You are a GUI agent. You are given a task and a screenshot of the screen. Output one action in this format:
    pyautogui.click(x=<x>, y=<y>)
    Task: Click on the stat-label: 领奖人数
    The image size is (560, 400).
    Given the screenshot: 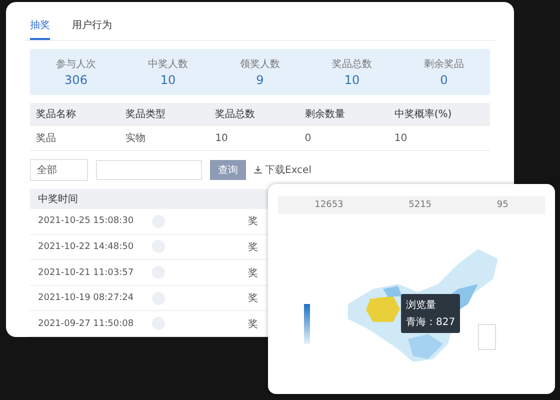 What is the action you would take?
    pyautogui.click(x=260, y=64)
    